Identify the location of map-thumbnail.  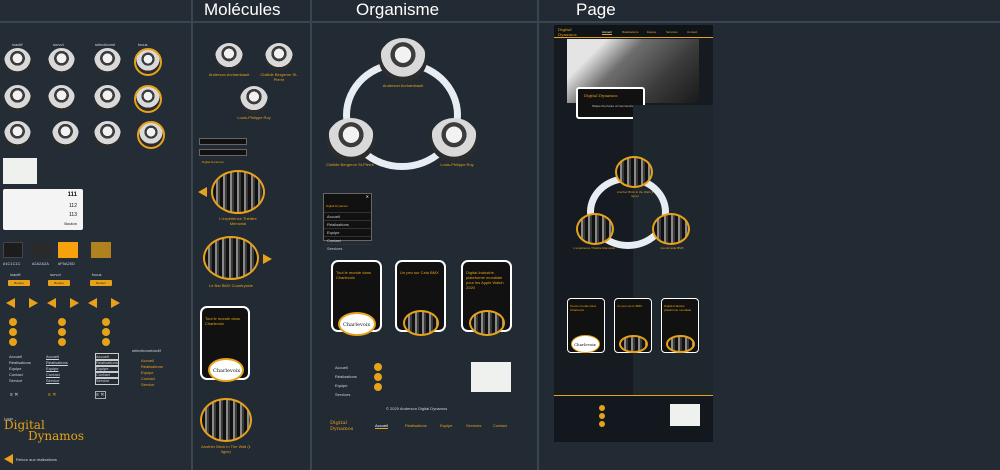
(20, 171).